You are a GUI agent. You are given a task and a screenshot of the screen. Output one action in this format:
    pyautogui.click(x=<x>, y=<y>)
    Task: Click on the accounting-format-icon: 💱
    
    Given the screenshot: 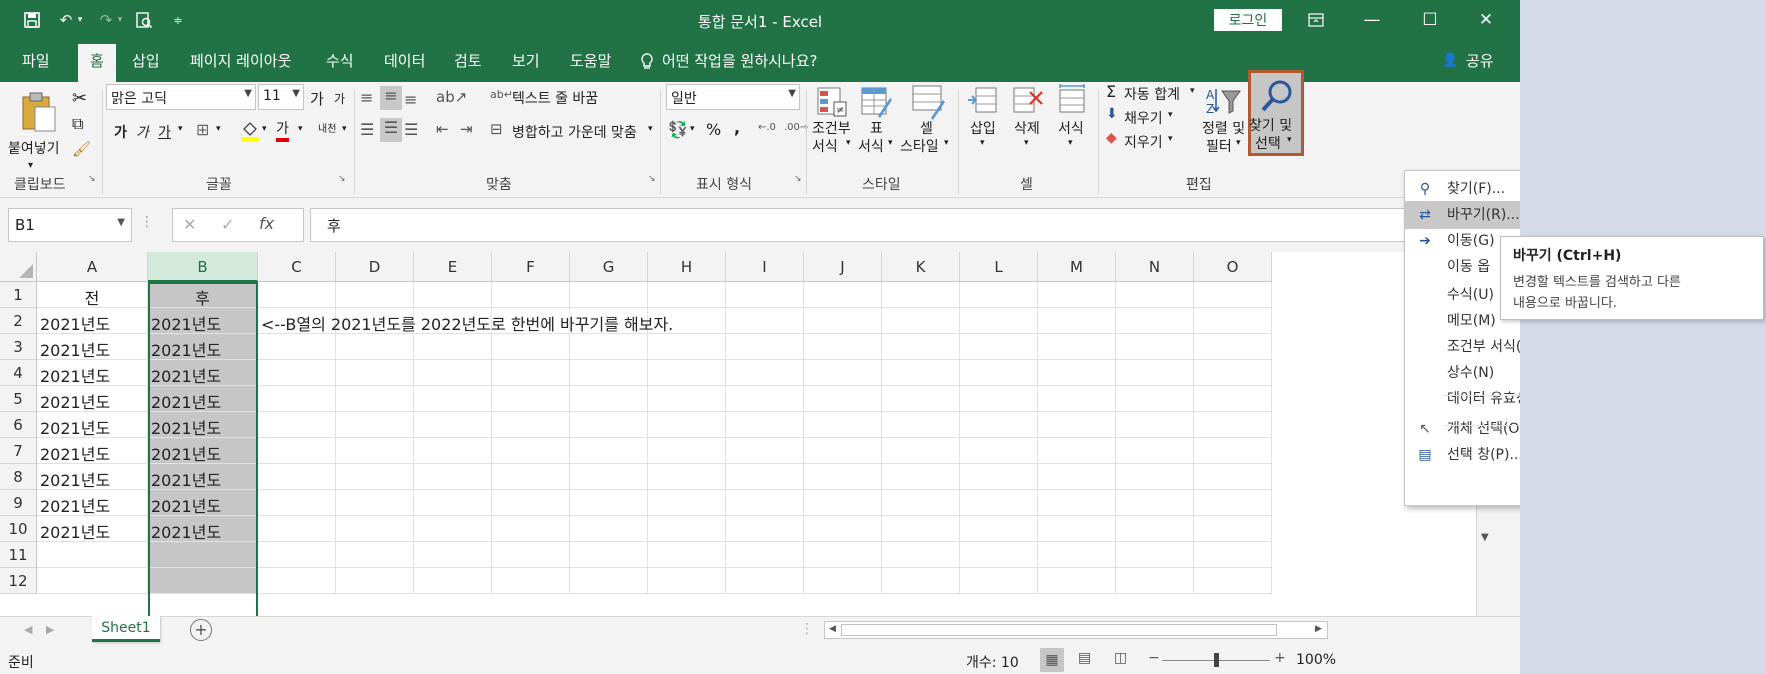 What is the action you would take?
    pyautogui.click(x=678, y=129)
    